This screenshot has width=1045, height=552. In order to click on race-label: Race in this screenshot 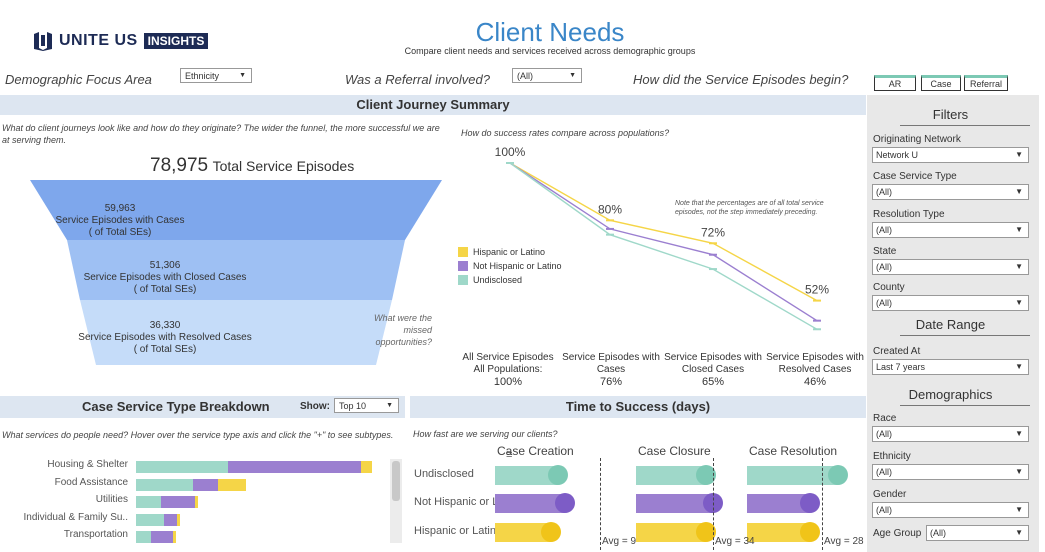, I will do `click(885, 418)`.